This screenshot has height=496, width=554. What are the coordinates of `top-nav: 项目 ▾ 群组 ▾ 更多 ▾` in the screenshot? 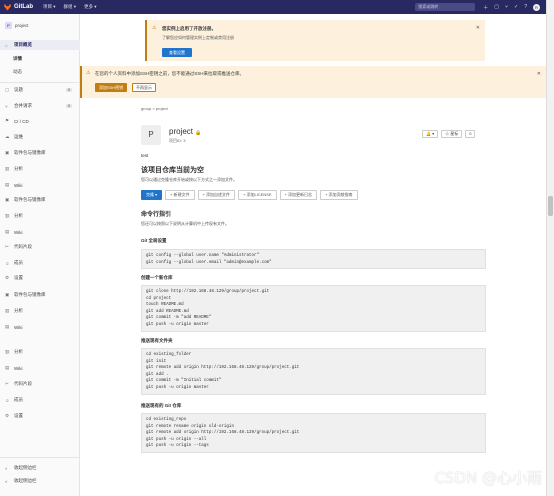 It's located at (70, 7).